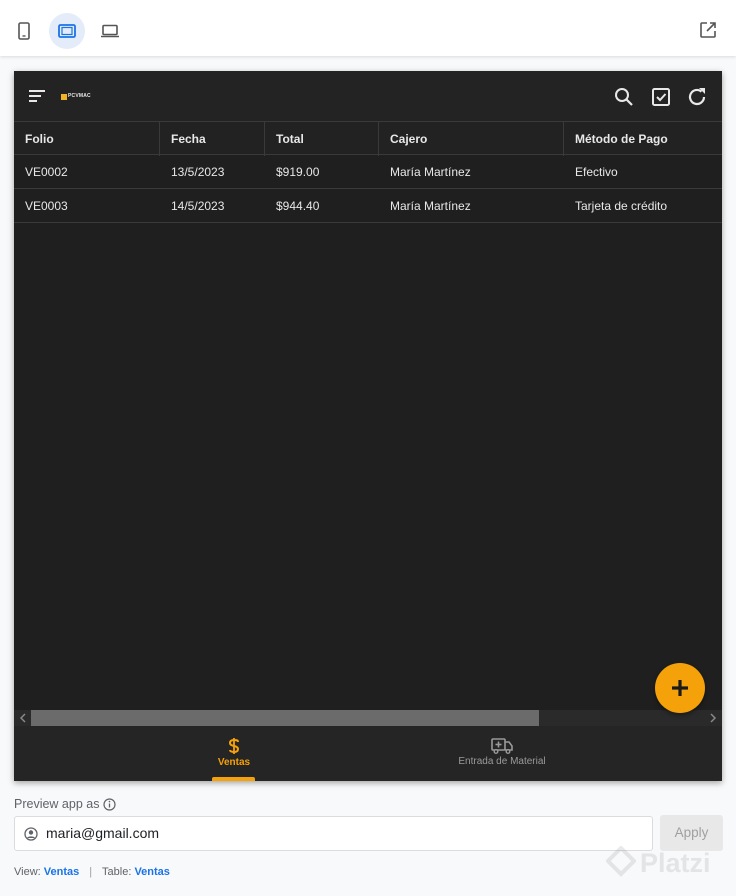  Describe the element at coordinates (368, 96) in the screenshot. I see `app-header: PCVMAC` at that location.